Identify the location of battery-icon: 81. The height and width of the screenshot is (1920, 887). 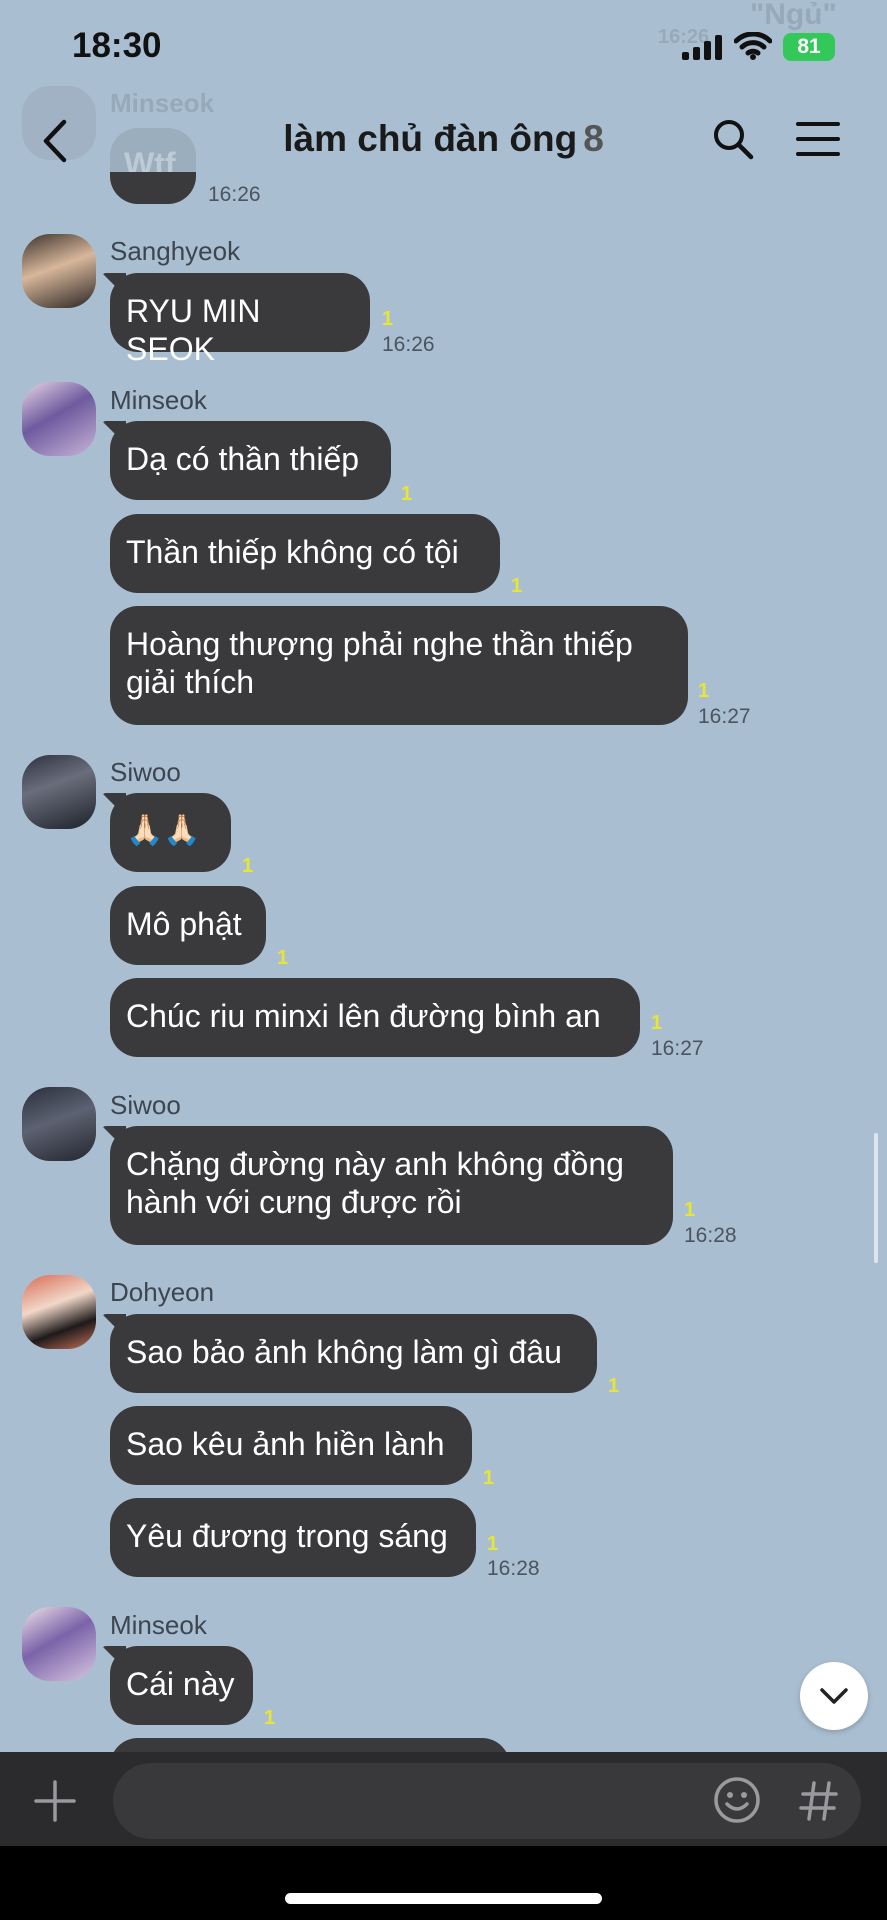
(809, 47).